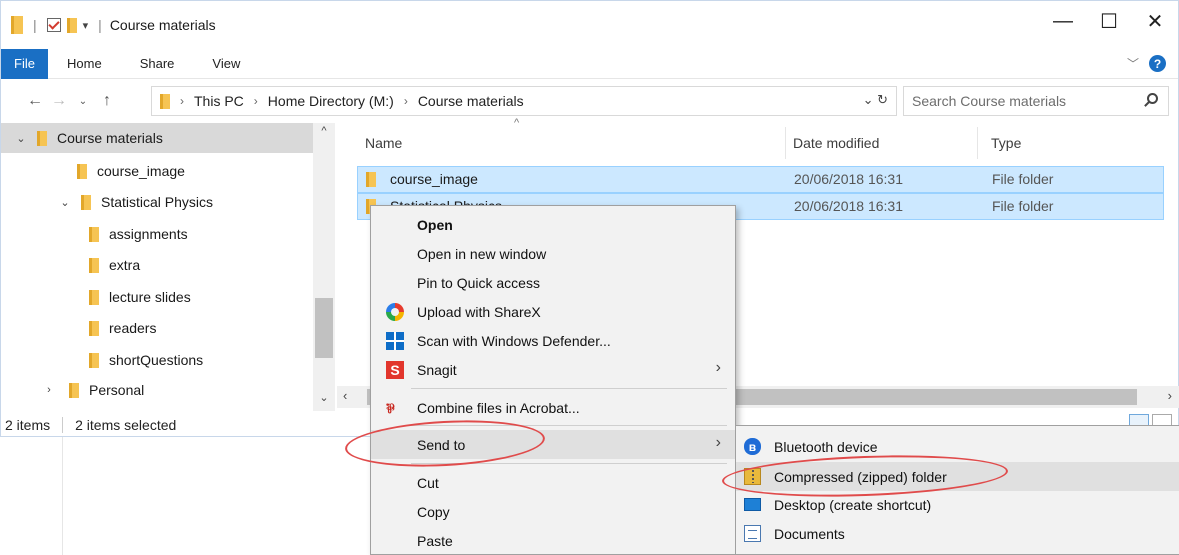 The width and height of the screenshot is (1179, 555). Describe the element at coordinates (157, 63) in the screenshot. I see `tab-share: Share` at that location.